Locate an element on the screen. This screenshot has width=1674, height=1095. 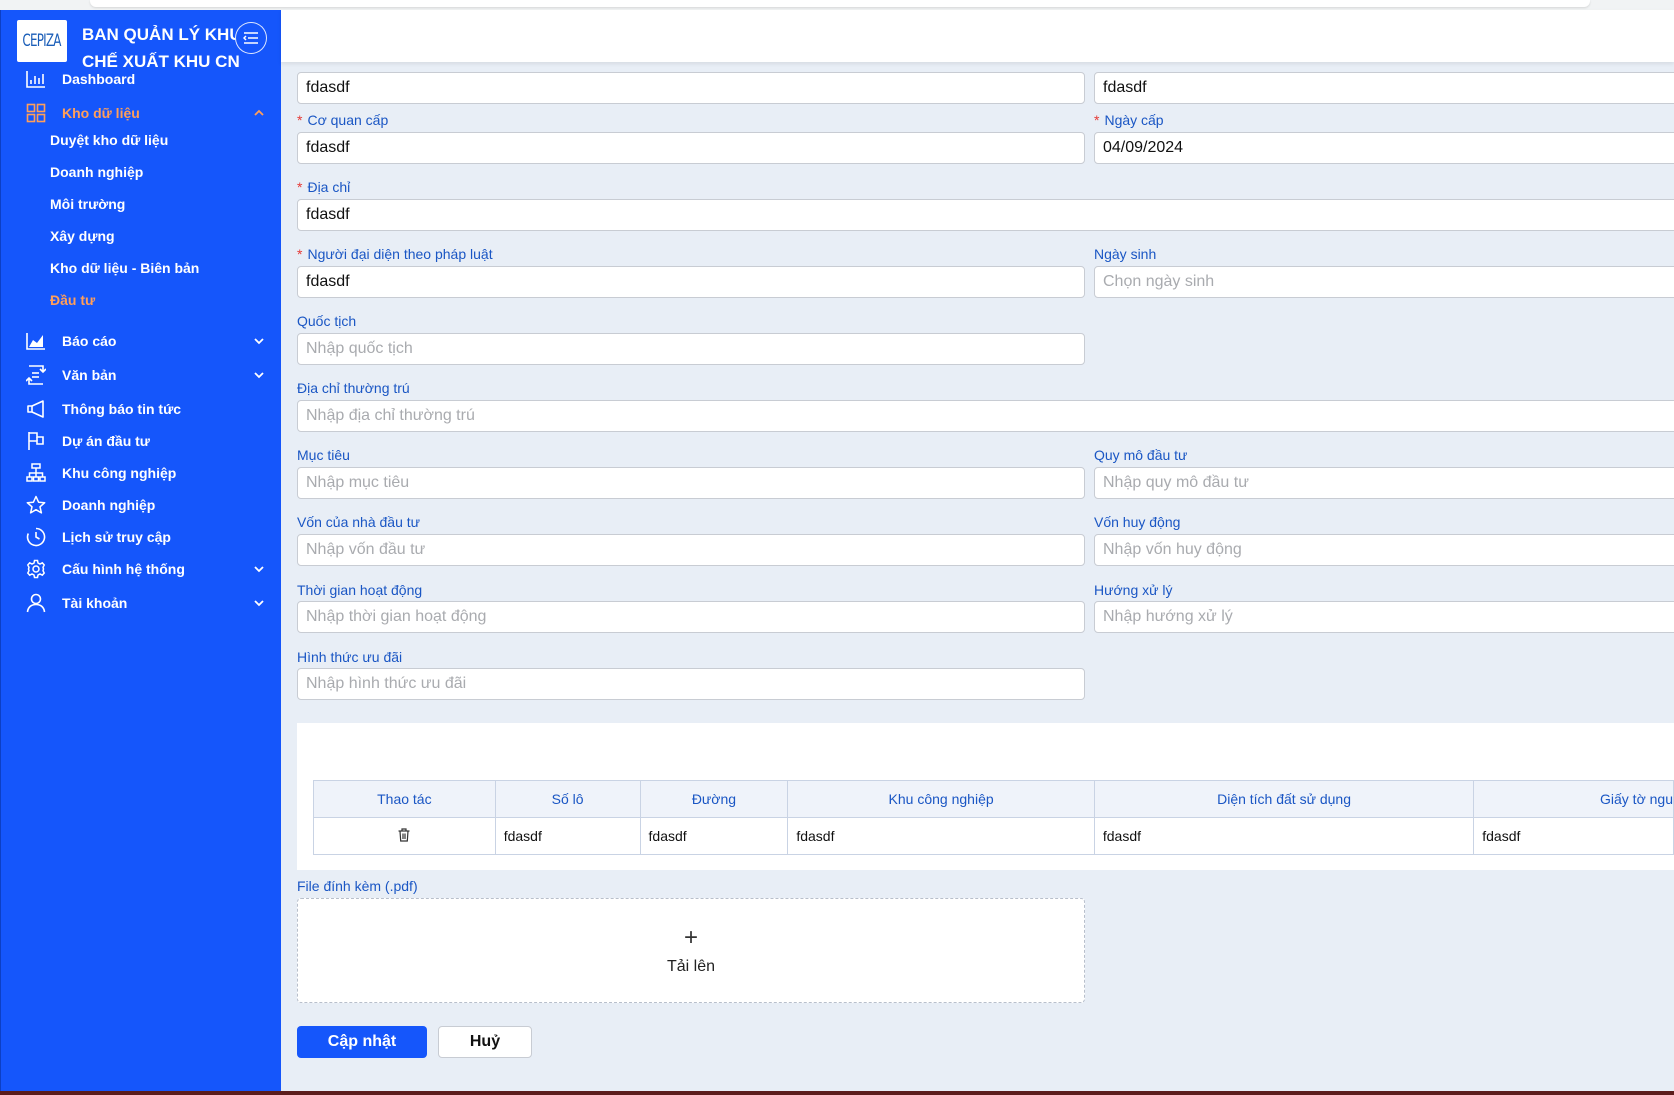
thoi-gian-label: Thời gian hoạt động is located at coordinates (360, 590).